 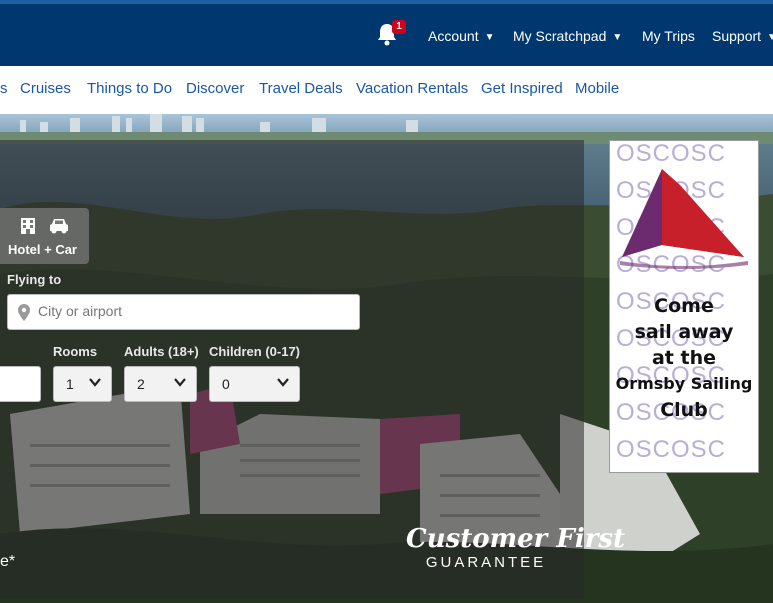 What do you see at coordinates (8, 561) in the screenshot?
I see `partial-text: e*` at bounding box center [8, 561].